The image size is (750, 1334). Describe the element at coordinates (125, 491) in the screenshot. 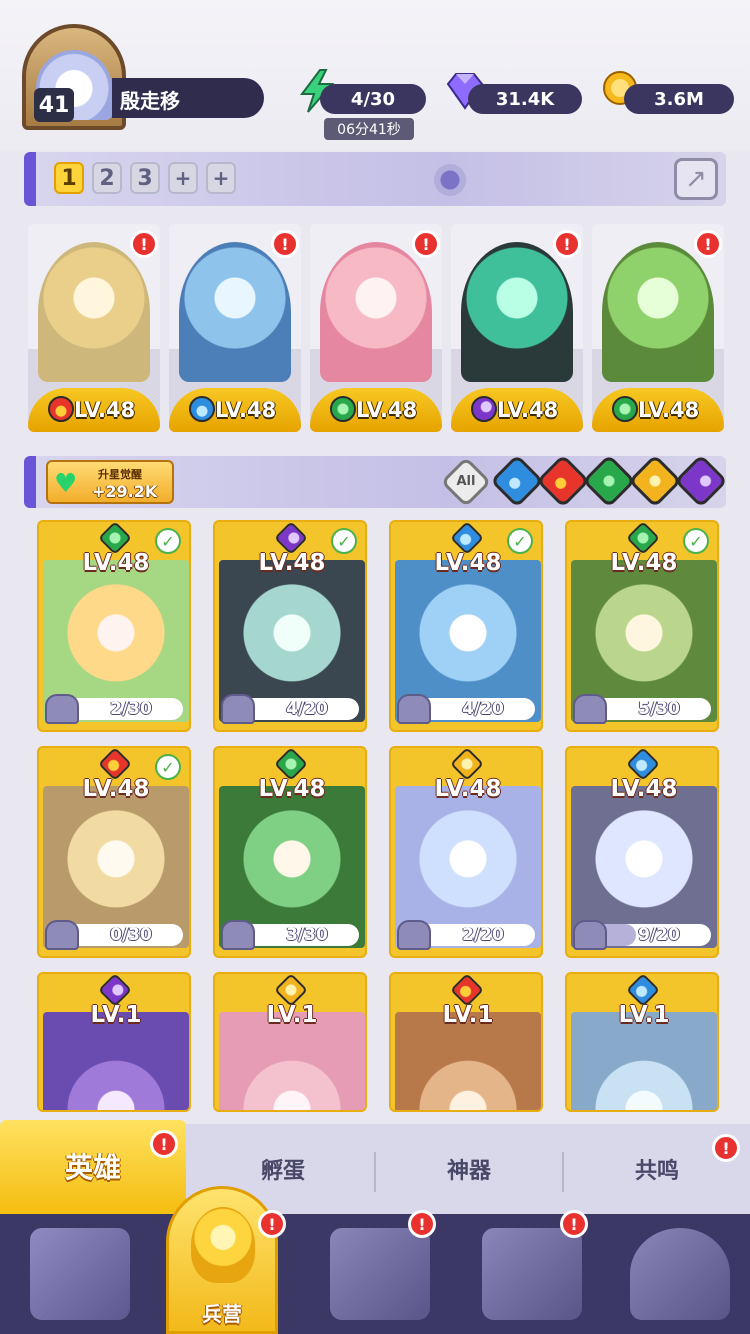

I see `power-value: +29.2K` at that location.